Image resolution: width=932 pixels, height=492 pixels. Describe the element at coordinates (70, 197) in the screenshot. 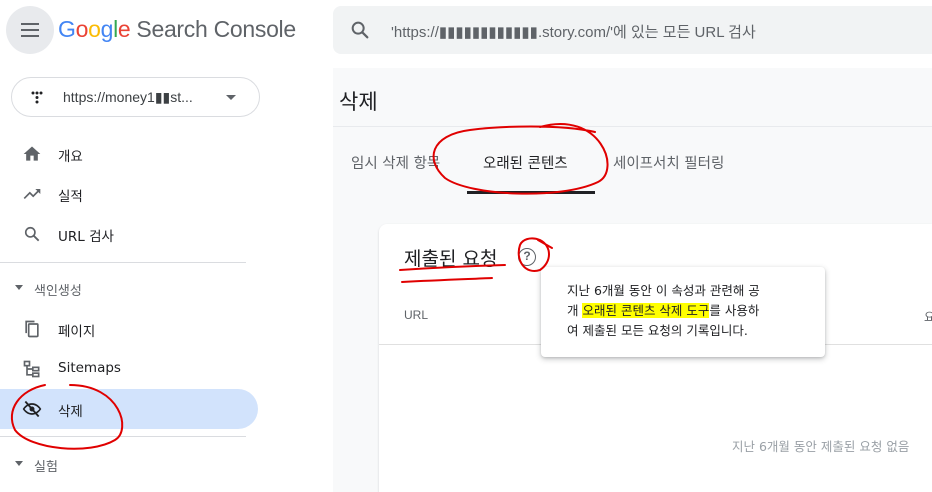

I see `sidebar-item-label: 실적` at that location.